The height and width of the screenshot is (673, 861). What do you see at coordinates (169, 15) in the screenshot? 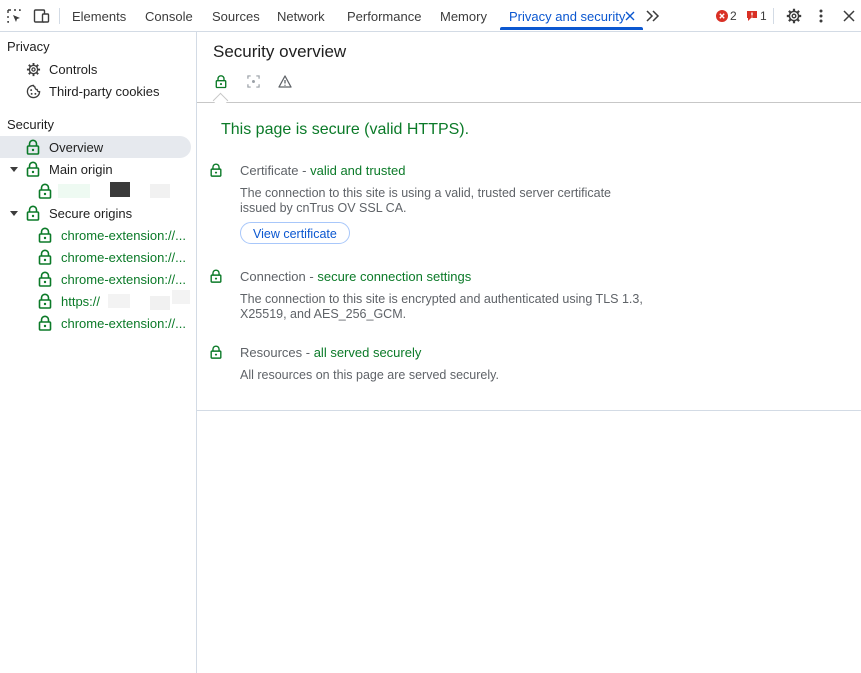
I see `tab-console: Console` at bounding box center [169, 15].